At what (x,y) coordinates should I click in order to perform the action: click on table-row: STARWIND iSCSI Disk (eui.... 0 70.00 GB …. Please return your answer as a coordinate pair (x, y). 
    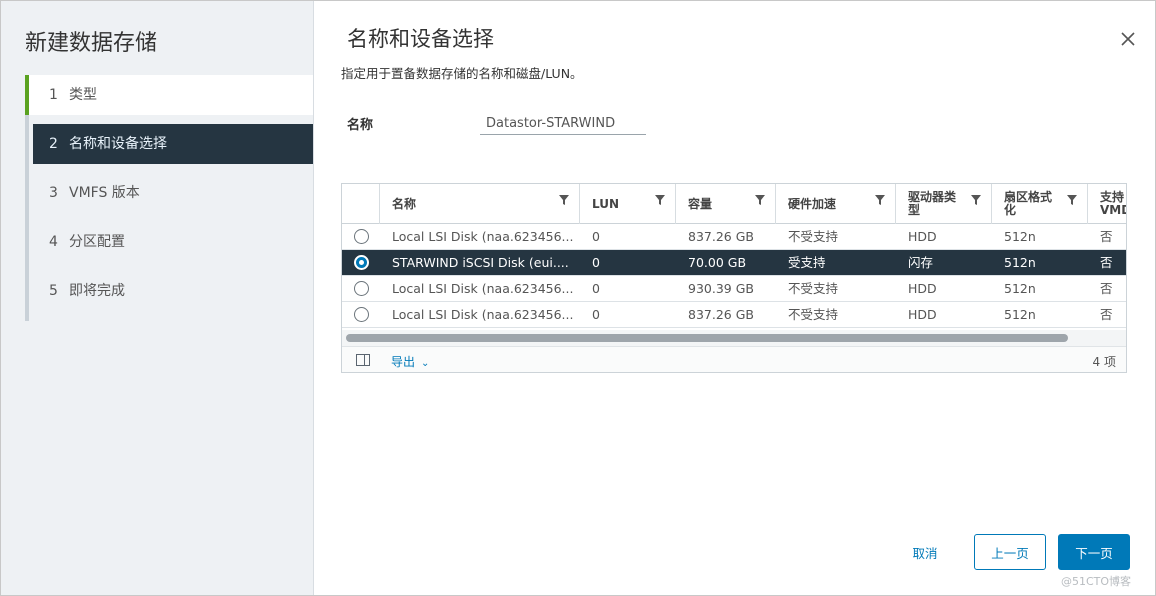
    Looking at the image, I should click on (734, 263).